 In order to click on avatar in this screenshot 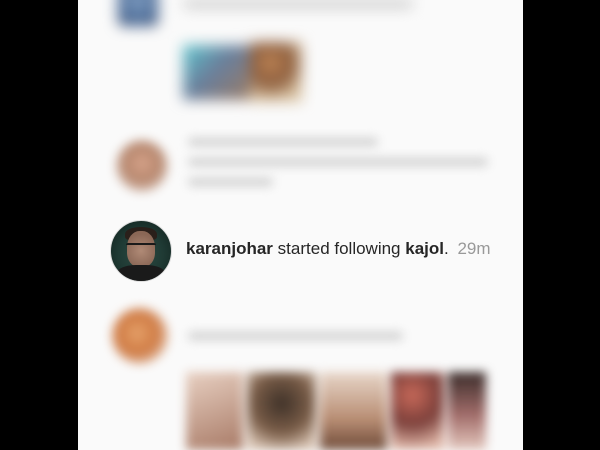, I will do `click(140, 336)`.